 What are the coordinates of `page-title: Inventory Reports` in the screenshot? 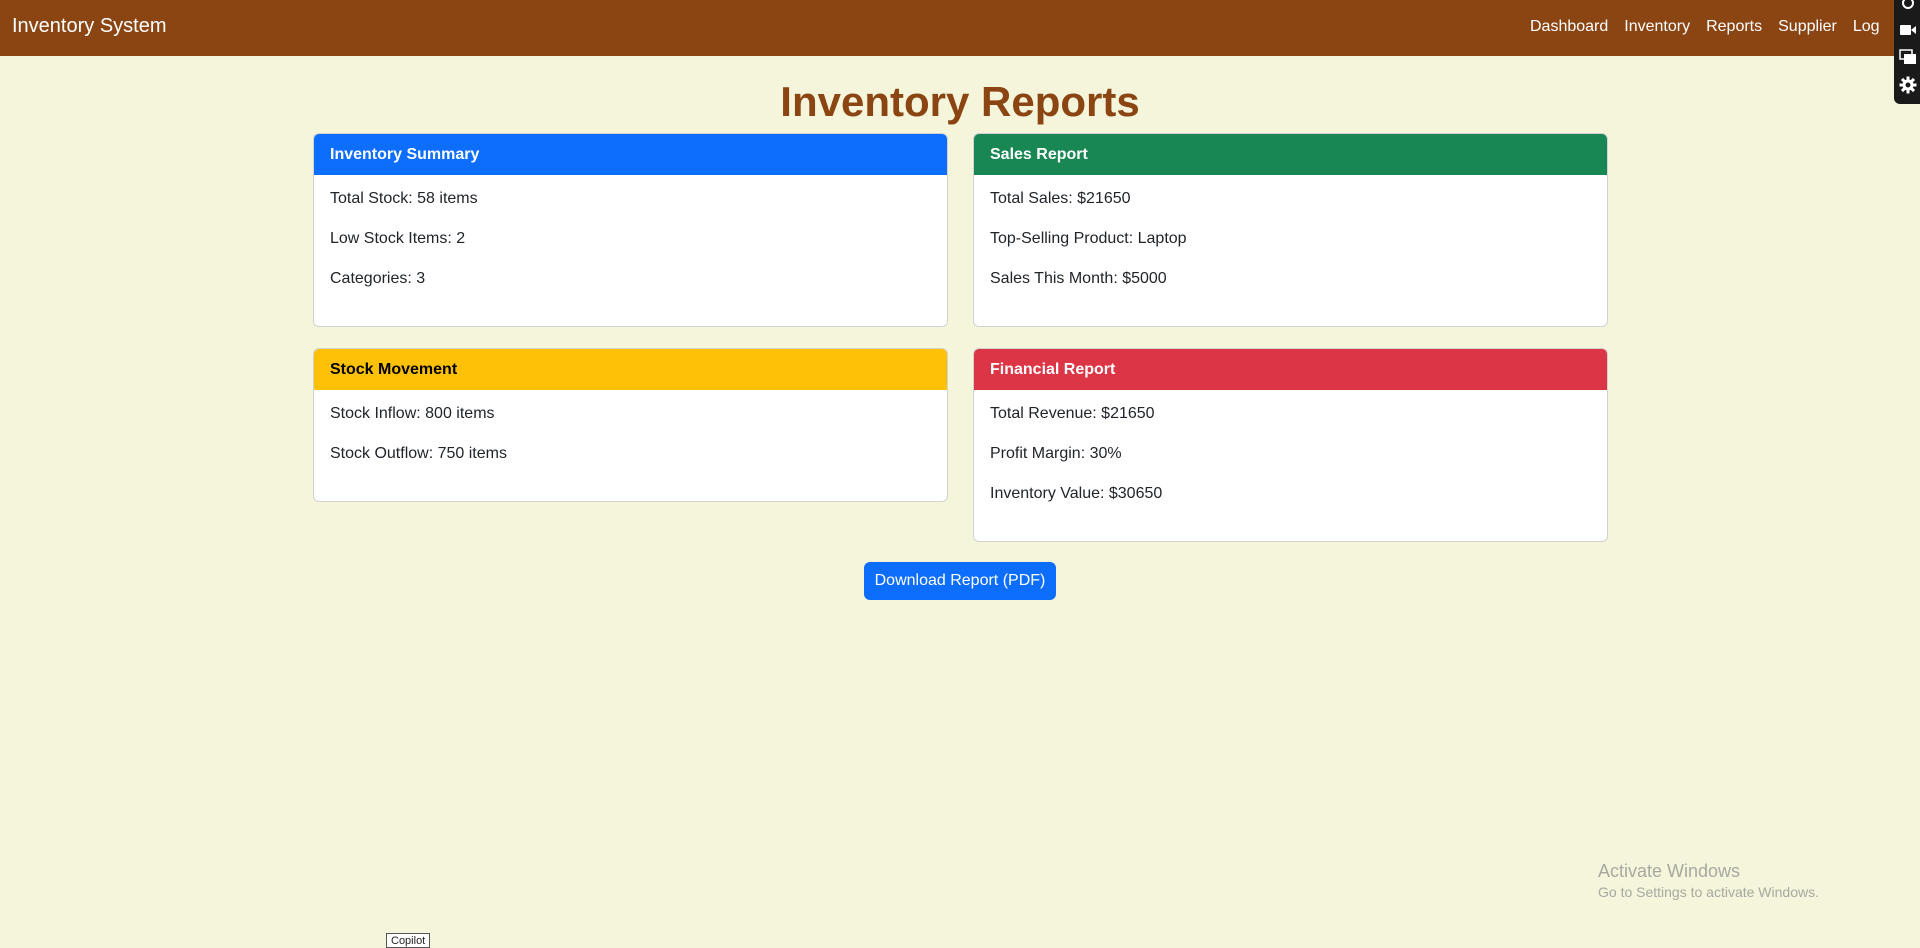 It's located at (960, 101).